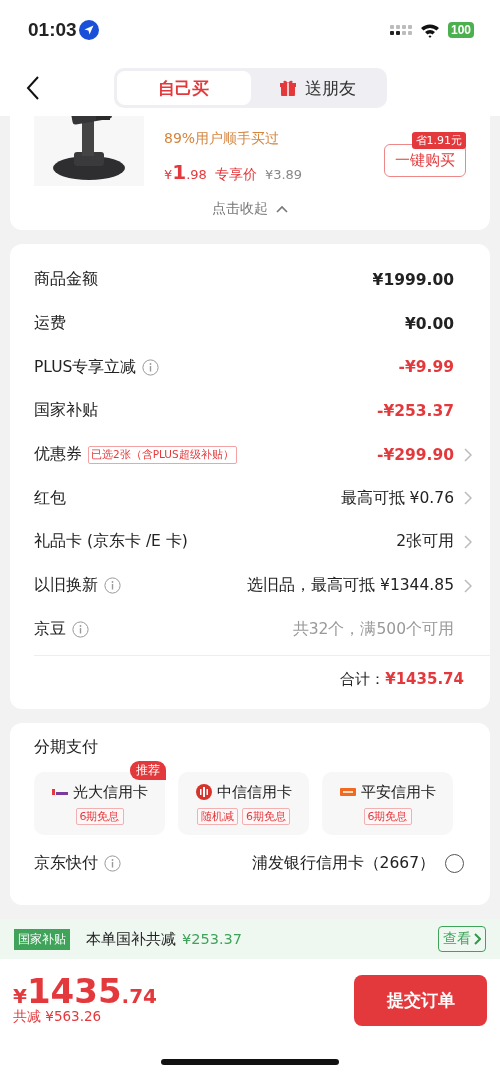 The width and height of the screenshot is (500, 1083). What do you see at coordinates (222, 139) in the screenshot?
I see `social-proof: 89%用户顺手买过` at bounding box center [222, 139].